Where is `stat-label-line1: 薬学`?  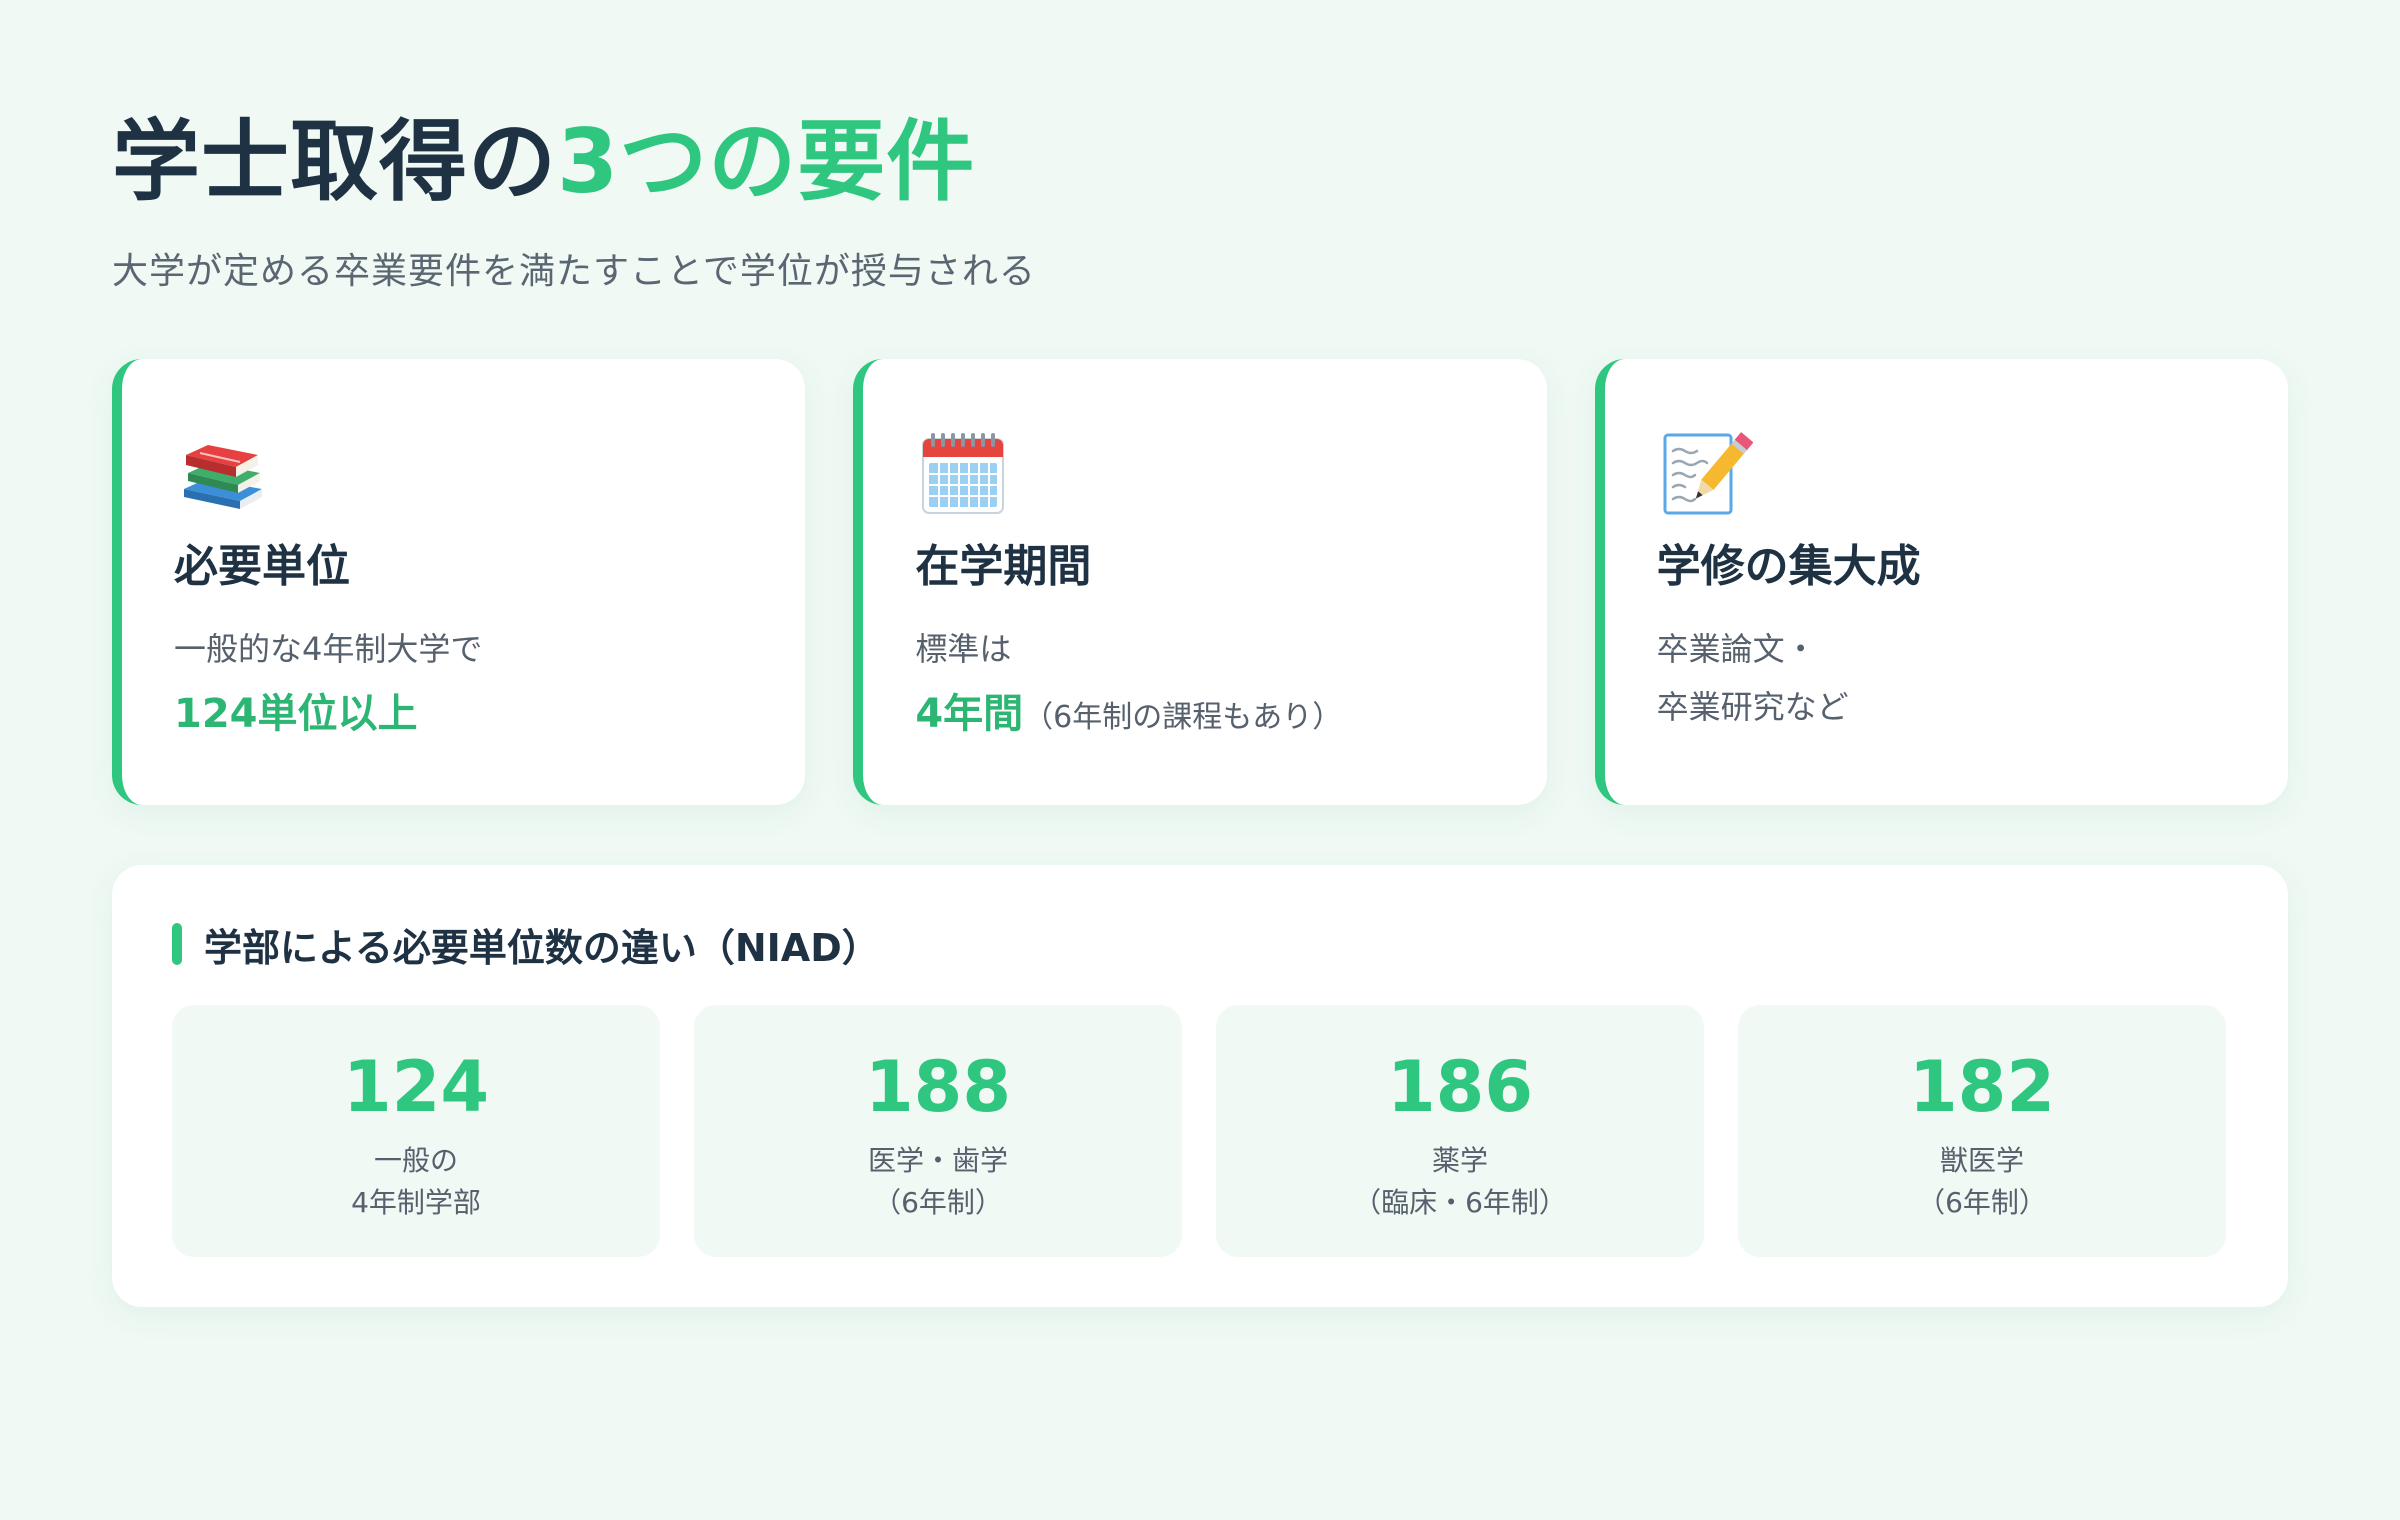
stat-label-line1: 薬学 is located at coordinates (1459, 1161).